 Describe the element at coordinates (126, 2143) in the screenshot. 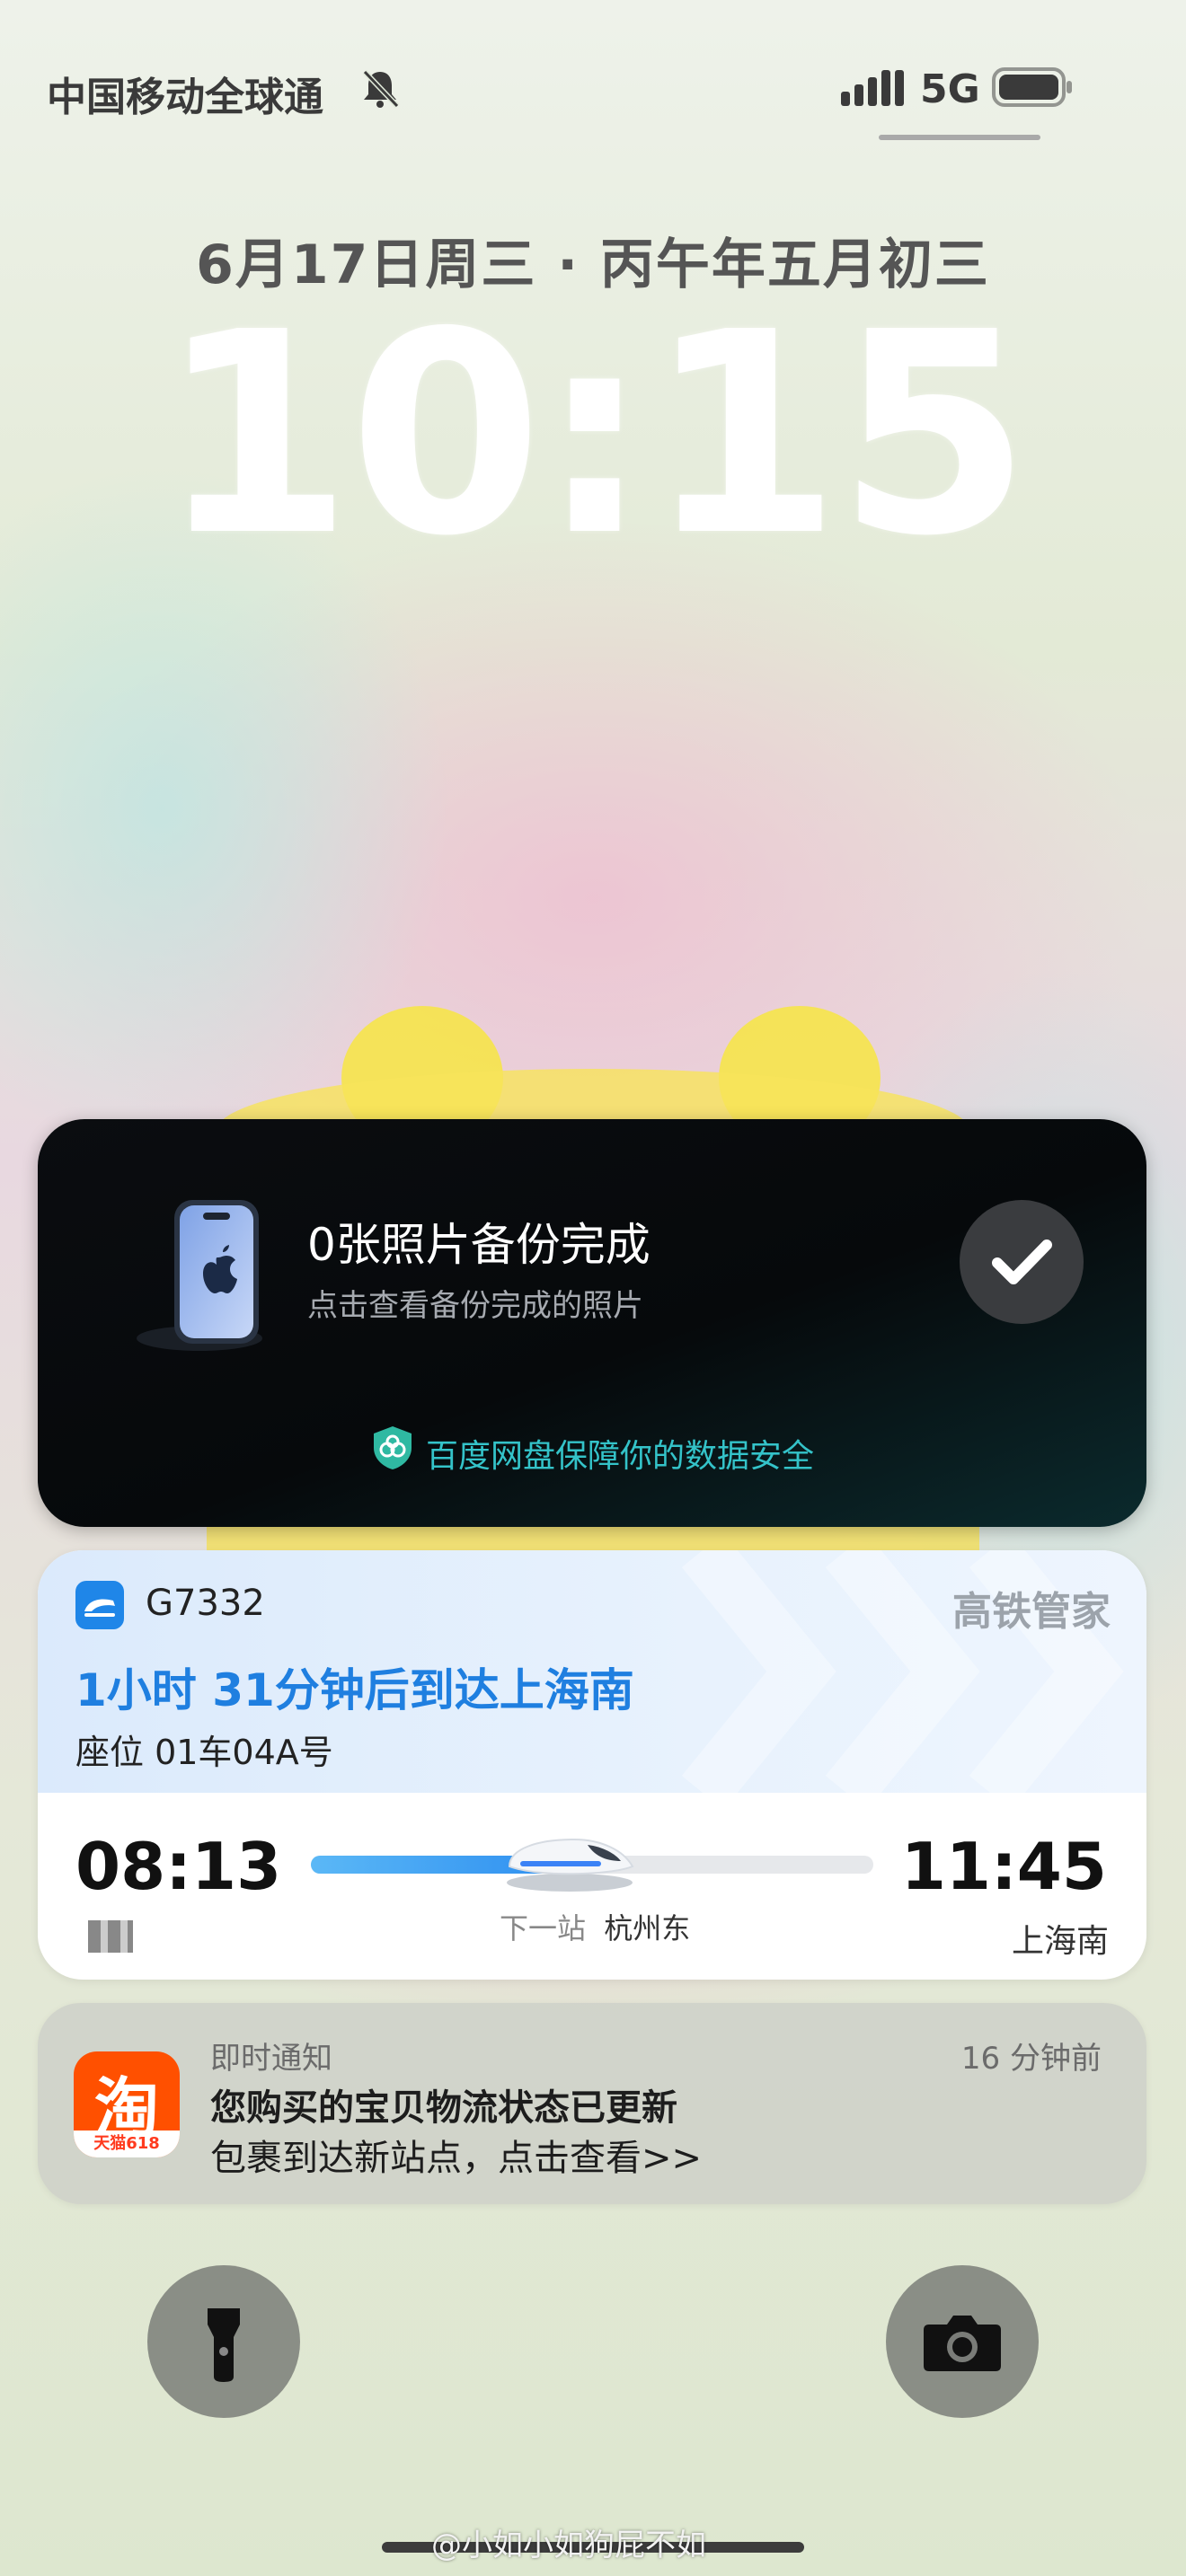

I see `taobao-icon-sub: 天猫618` at that location.